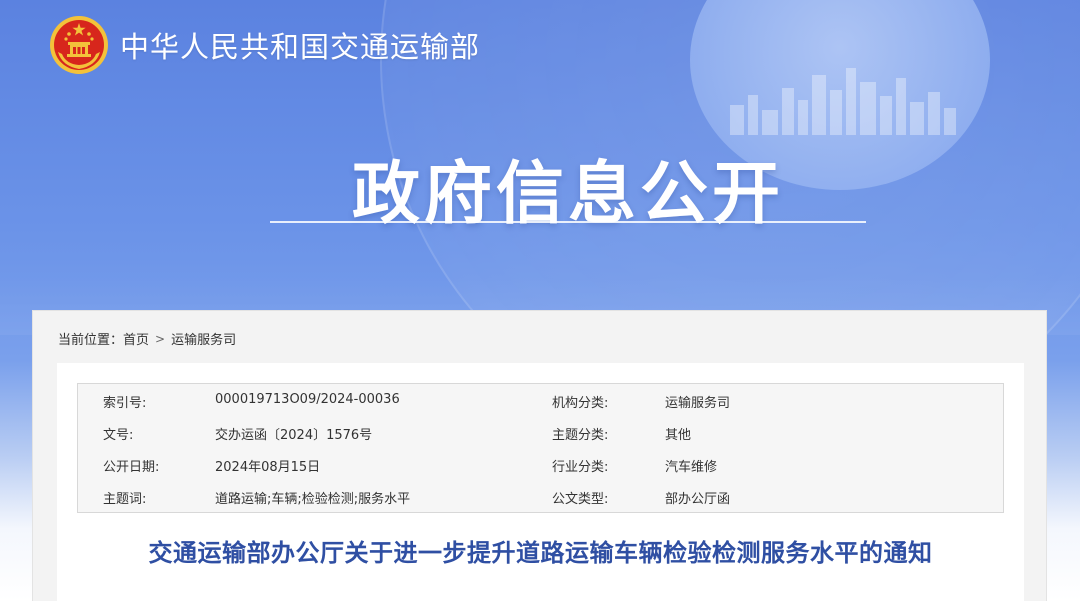 The height and width of the screenshot is (601, 1080). What do you see at coordinates (268, 467) in the screenshot?
I see `metadata-value: 2024年08月15日` at bounding box center [268, 467].